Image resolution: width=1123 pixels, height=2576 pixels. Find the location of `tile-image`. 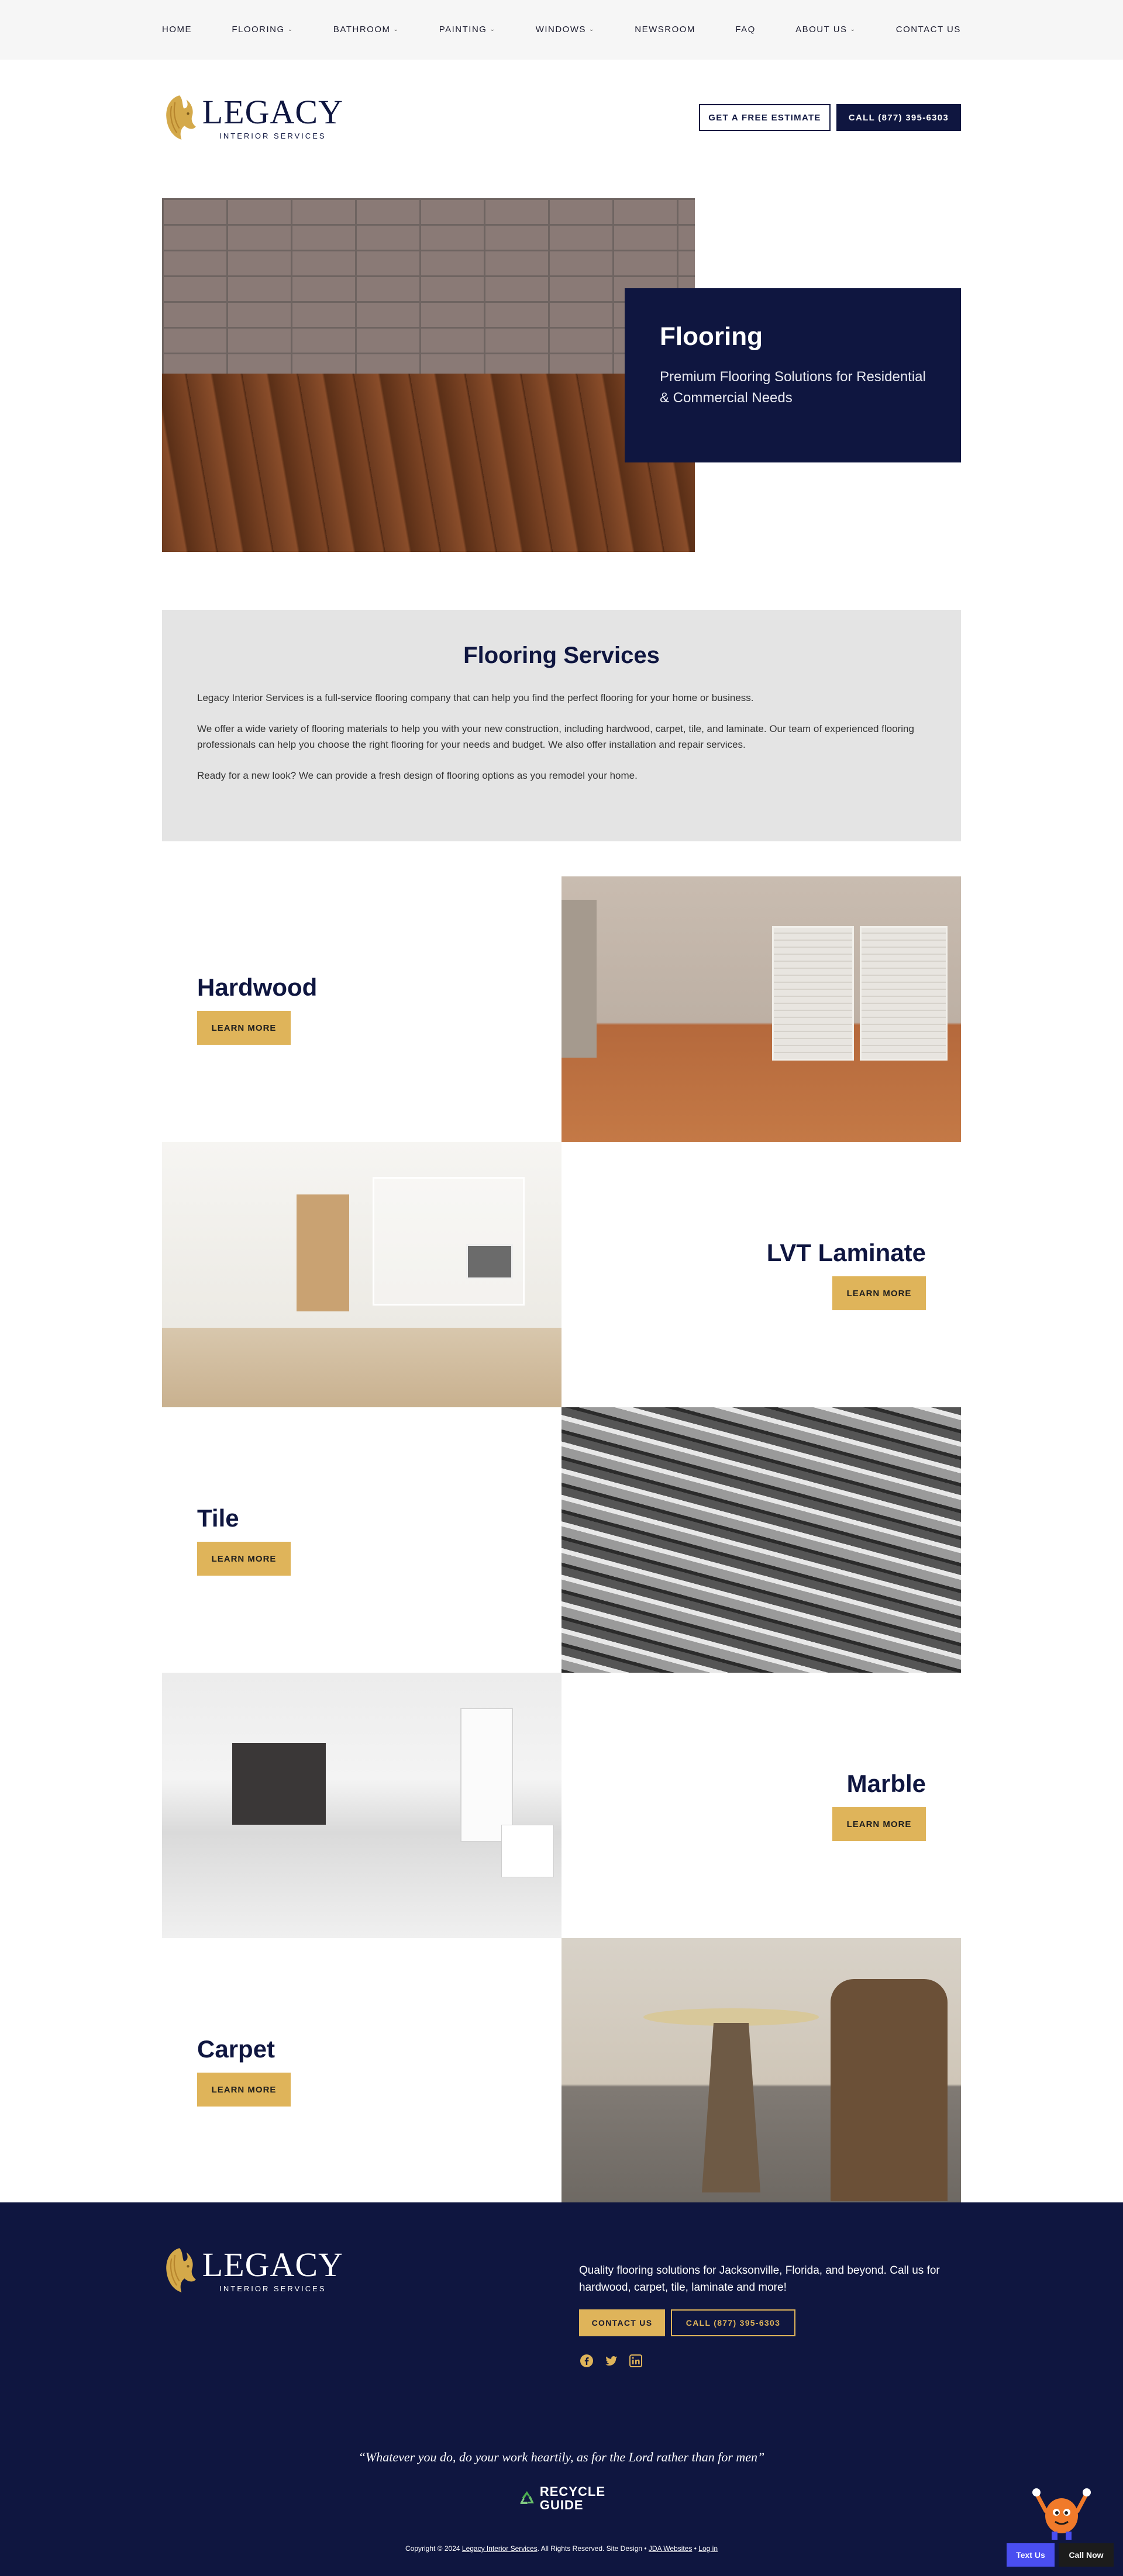

tile-image is located at coordinates (761, 1540).